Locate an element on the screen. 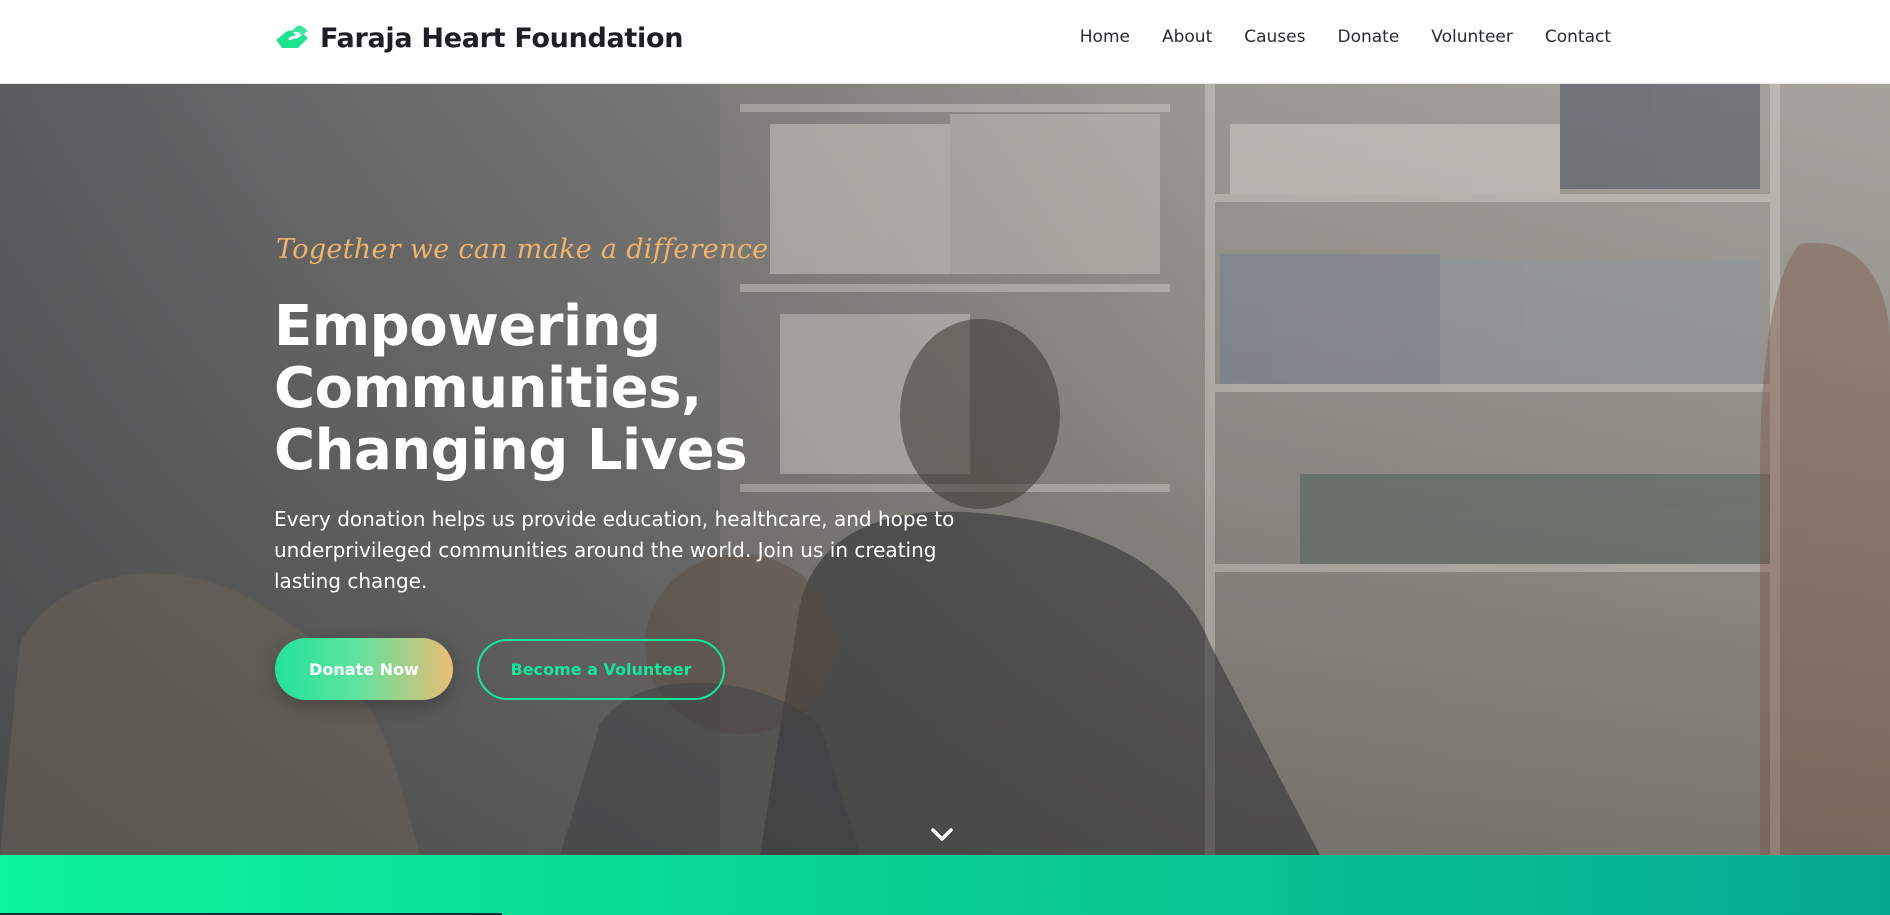 This screenshot has width=1890, height=915. stats-band is located at coordinates (945, 885).